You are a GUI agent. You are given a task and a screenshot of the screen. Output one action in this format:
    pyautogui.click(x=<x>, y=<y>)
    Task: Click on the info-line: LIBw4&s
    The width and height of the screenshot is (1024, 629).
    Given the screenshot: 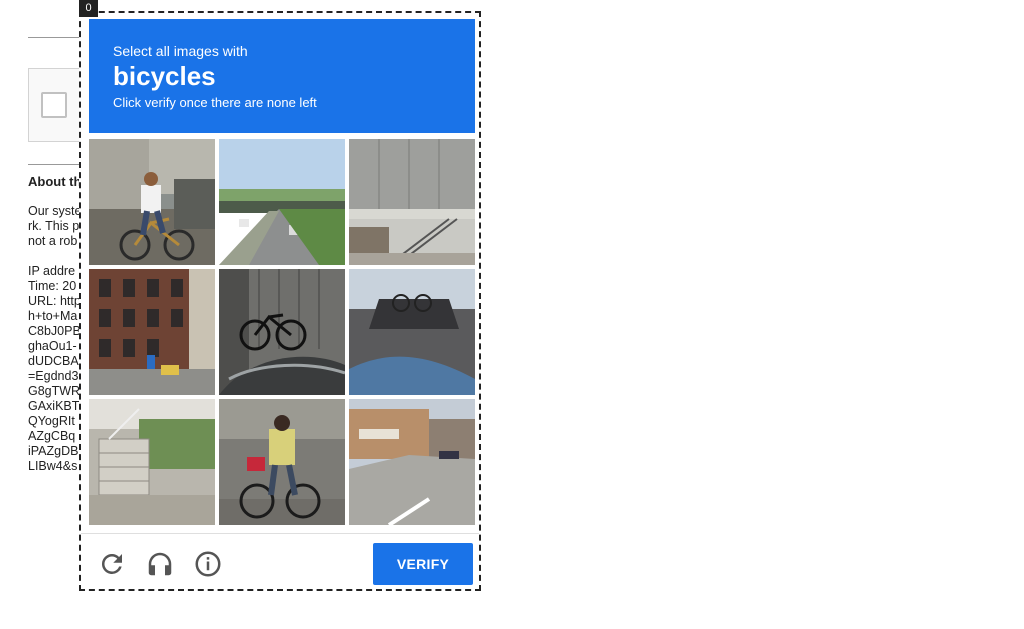 What is the action you would take?
    pyautogui.click(x=53, y=466)
    